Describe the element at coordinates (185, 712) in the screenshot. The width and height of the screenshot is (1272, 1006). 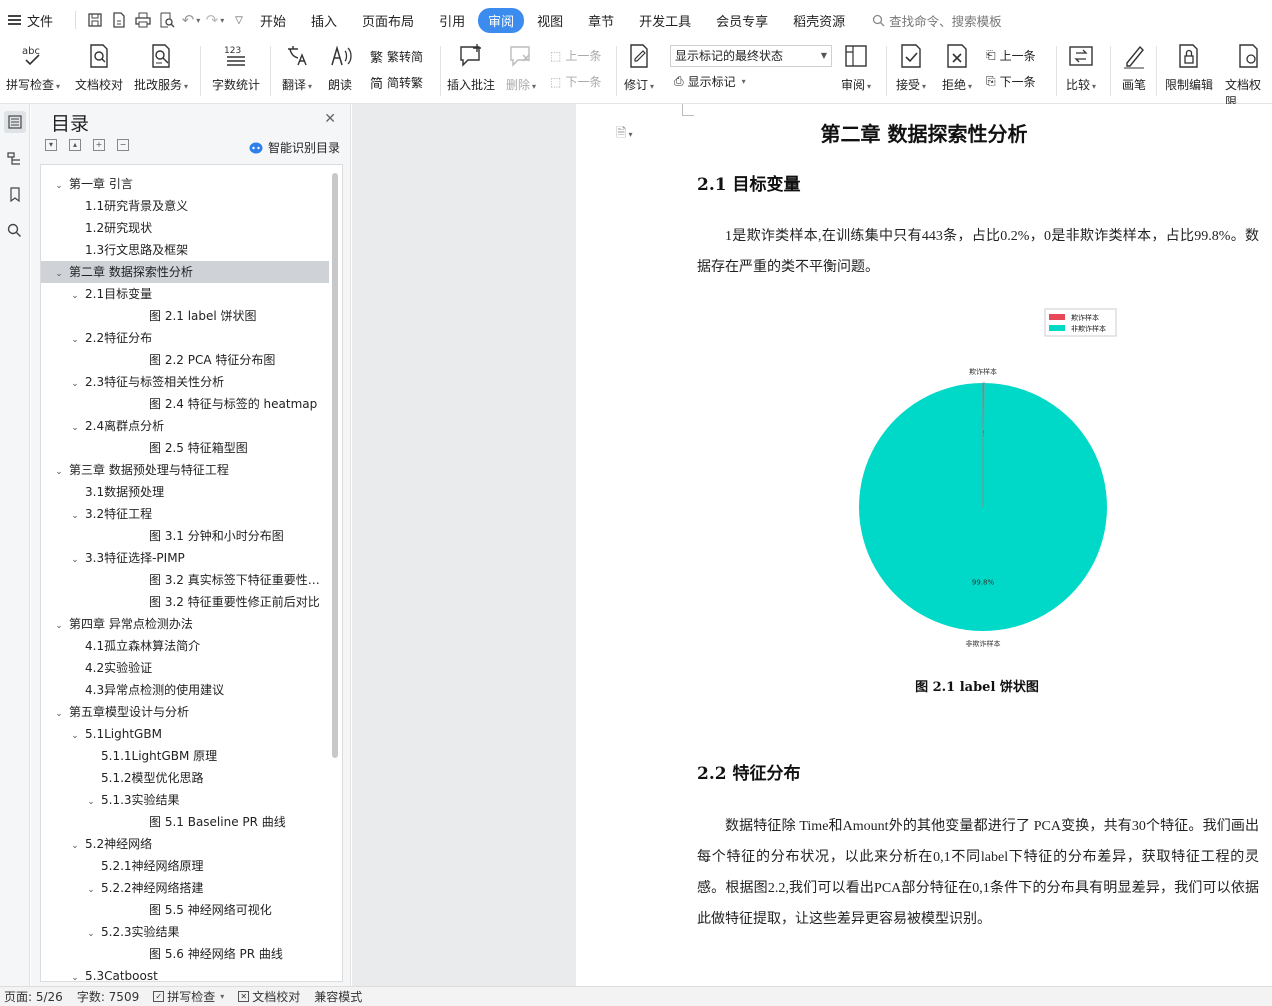
I see `toc-item: ⌄ 第五章模型设计与分析` at that location.